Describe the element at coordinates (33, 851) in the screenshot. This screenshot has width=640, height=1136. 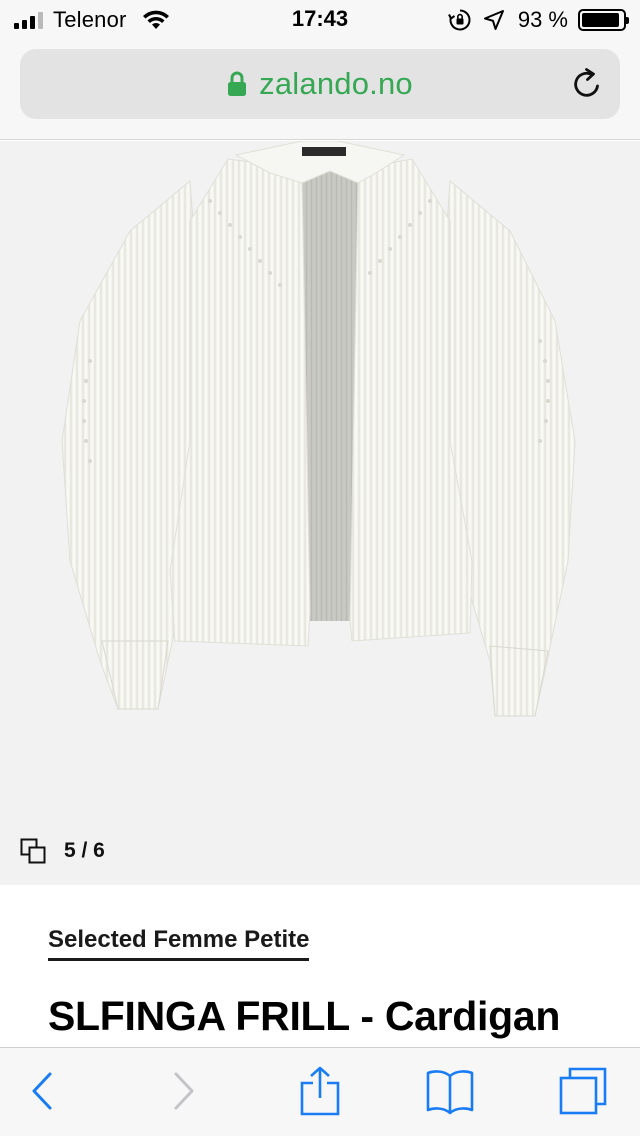
I see `copy-icon` at that location.